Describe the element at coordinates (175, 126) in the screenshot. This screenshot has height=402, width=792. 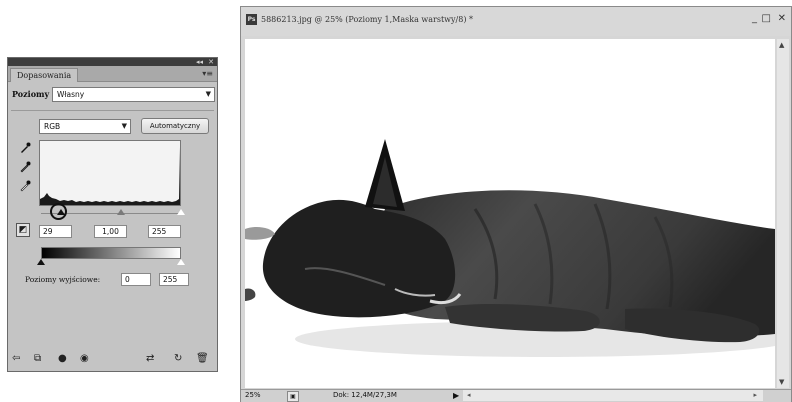
I see `auto-button: Automatyczny` at that location.